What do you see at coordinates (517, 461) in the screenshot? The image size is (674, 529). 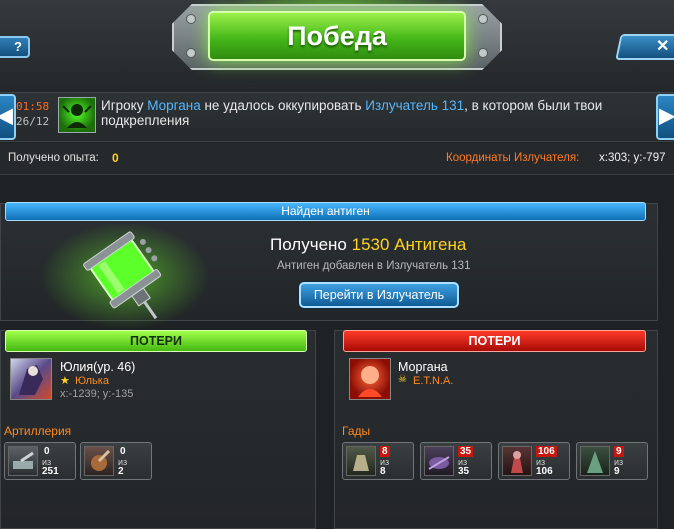 I see `creature-unit-3-icon` at bounding box center [517, 461].